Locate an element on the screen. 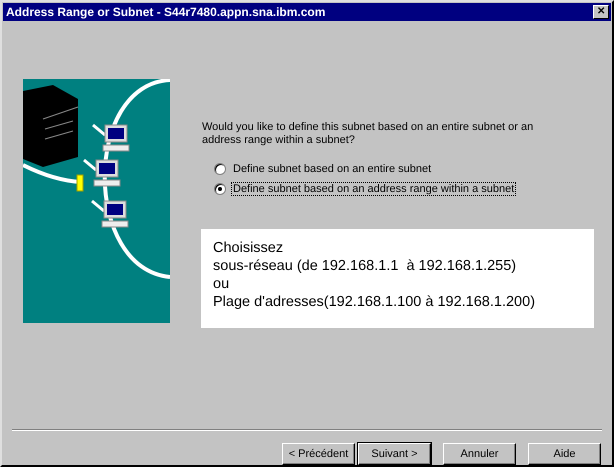 Image resolution: width=614 pixels, height=467 pixels. dialog-button: Suivant > is located at coordinates (394, 454).